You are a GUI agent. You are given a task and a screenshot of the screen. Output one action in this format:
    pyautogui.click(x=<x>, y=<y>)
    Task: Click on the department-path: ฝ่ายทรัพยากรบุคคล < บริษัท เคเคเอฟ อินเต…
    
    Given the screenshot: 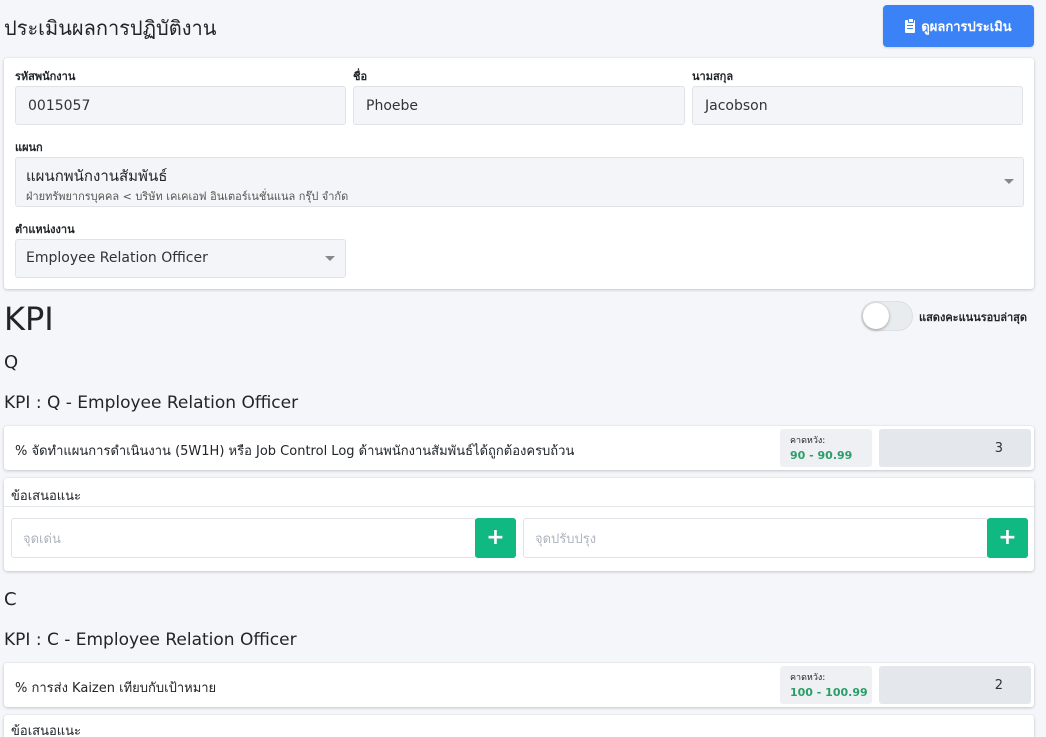 What is the action you would take?
    pyautogui.click(x=187, y=196)
    